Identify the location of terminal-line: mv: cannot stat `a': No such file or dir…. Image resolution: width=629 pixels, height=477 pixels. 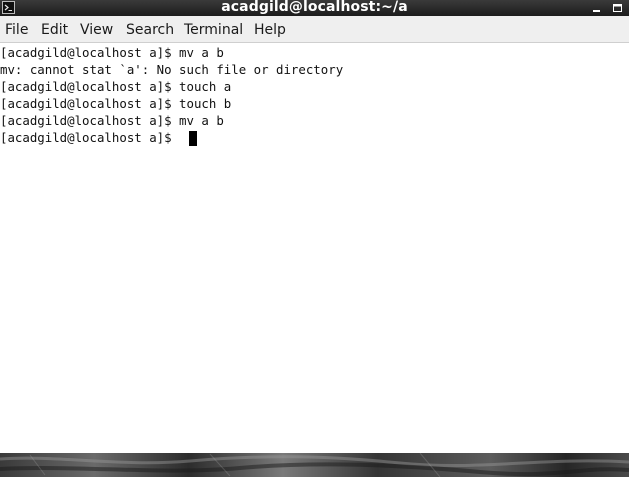
(172, 69).